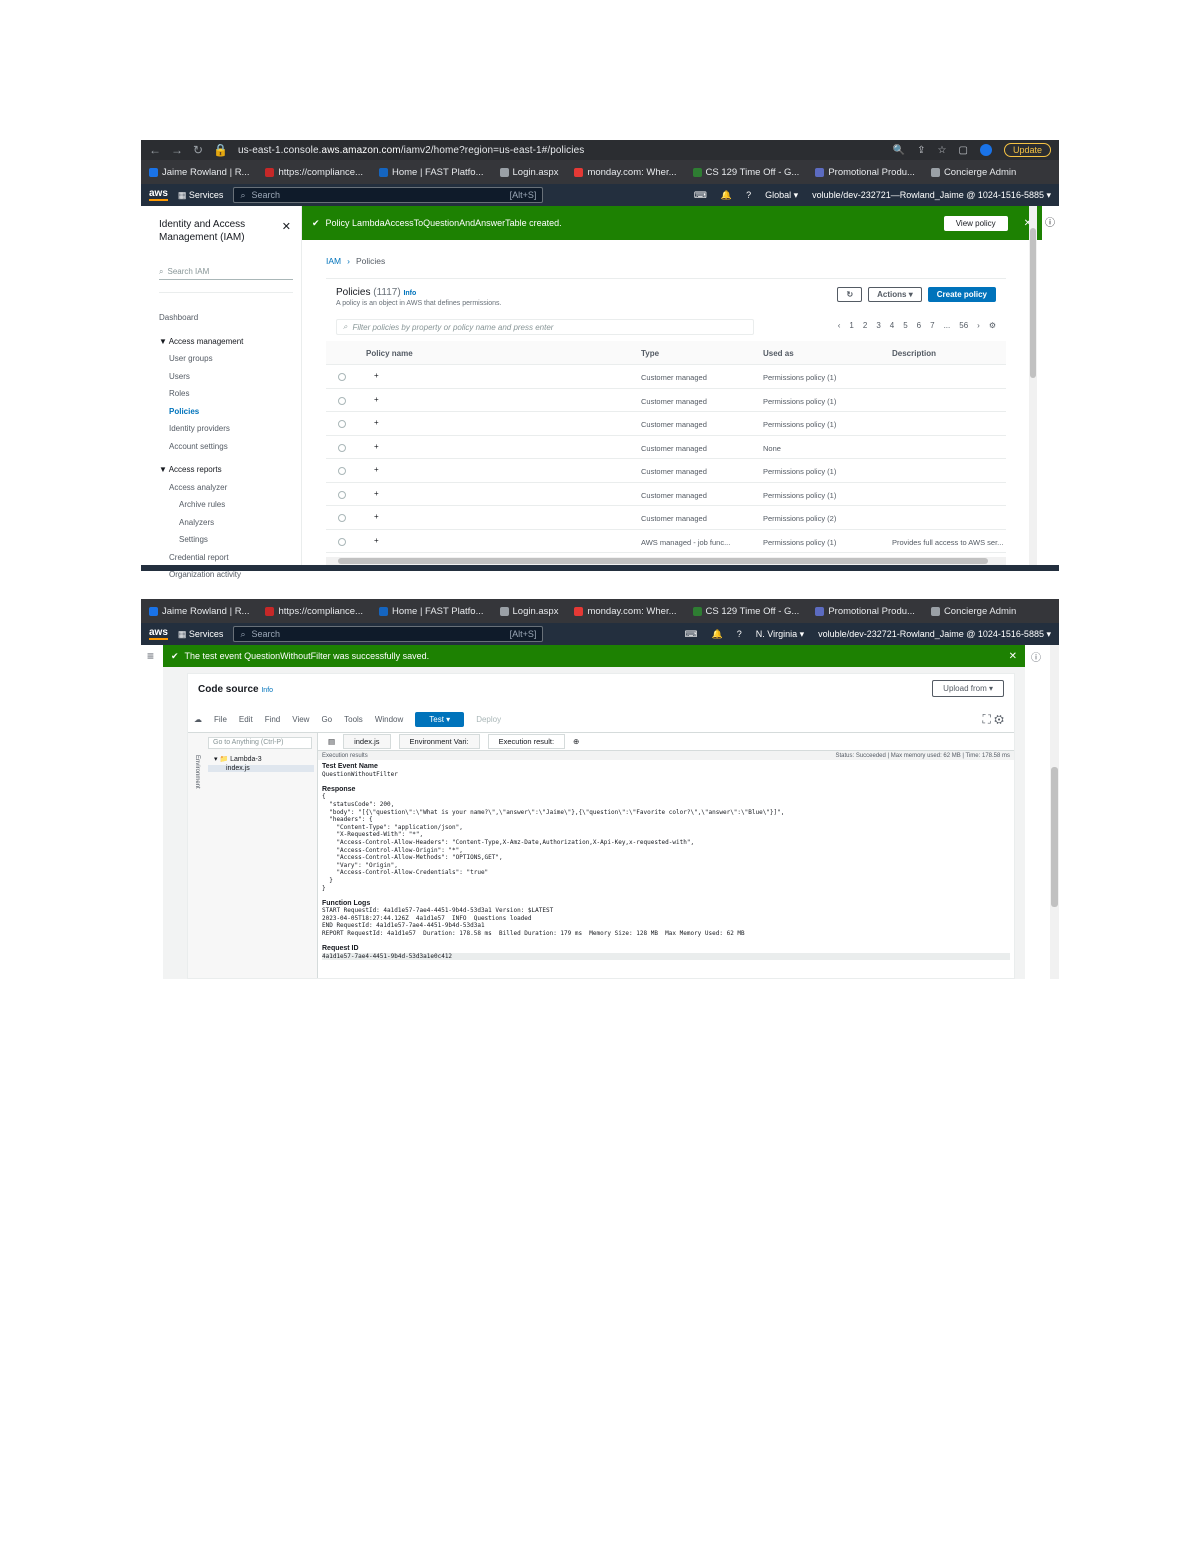 The width and height of the screenshot is (1200, 1553). What do you see at coordinates (177, 150) in the screenshot?
I see `forward-icon: →` at bounding box center [177, 150].